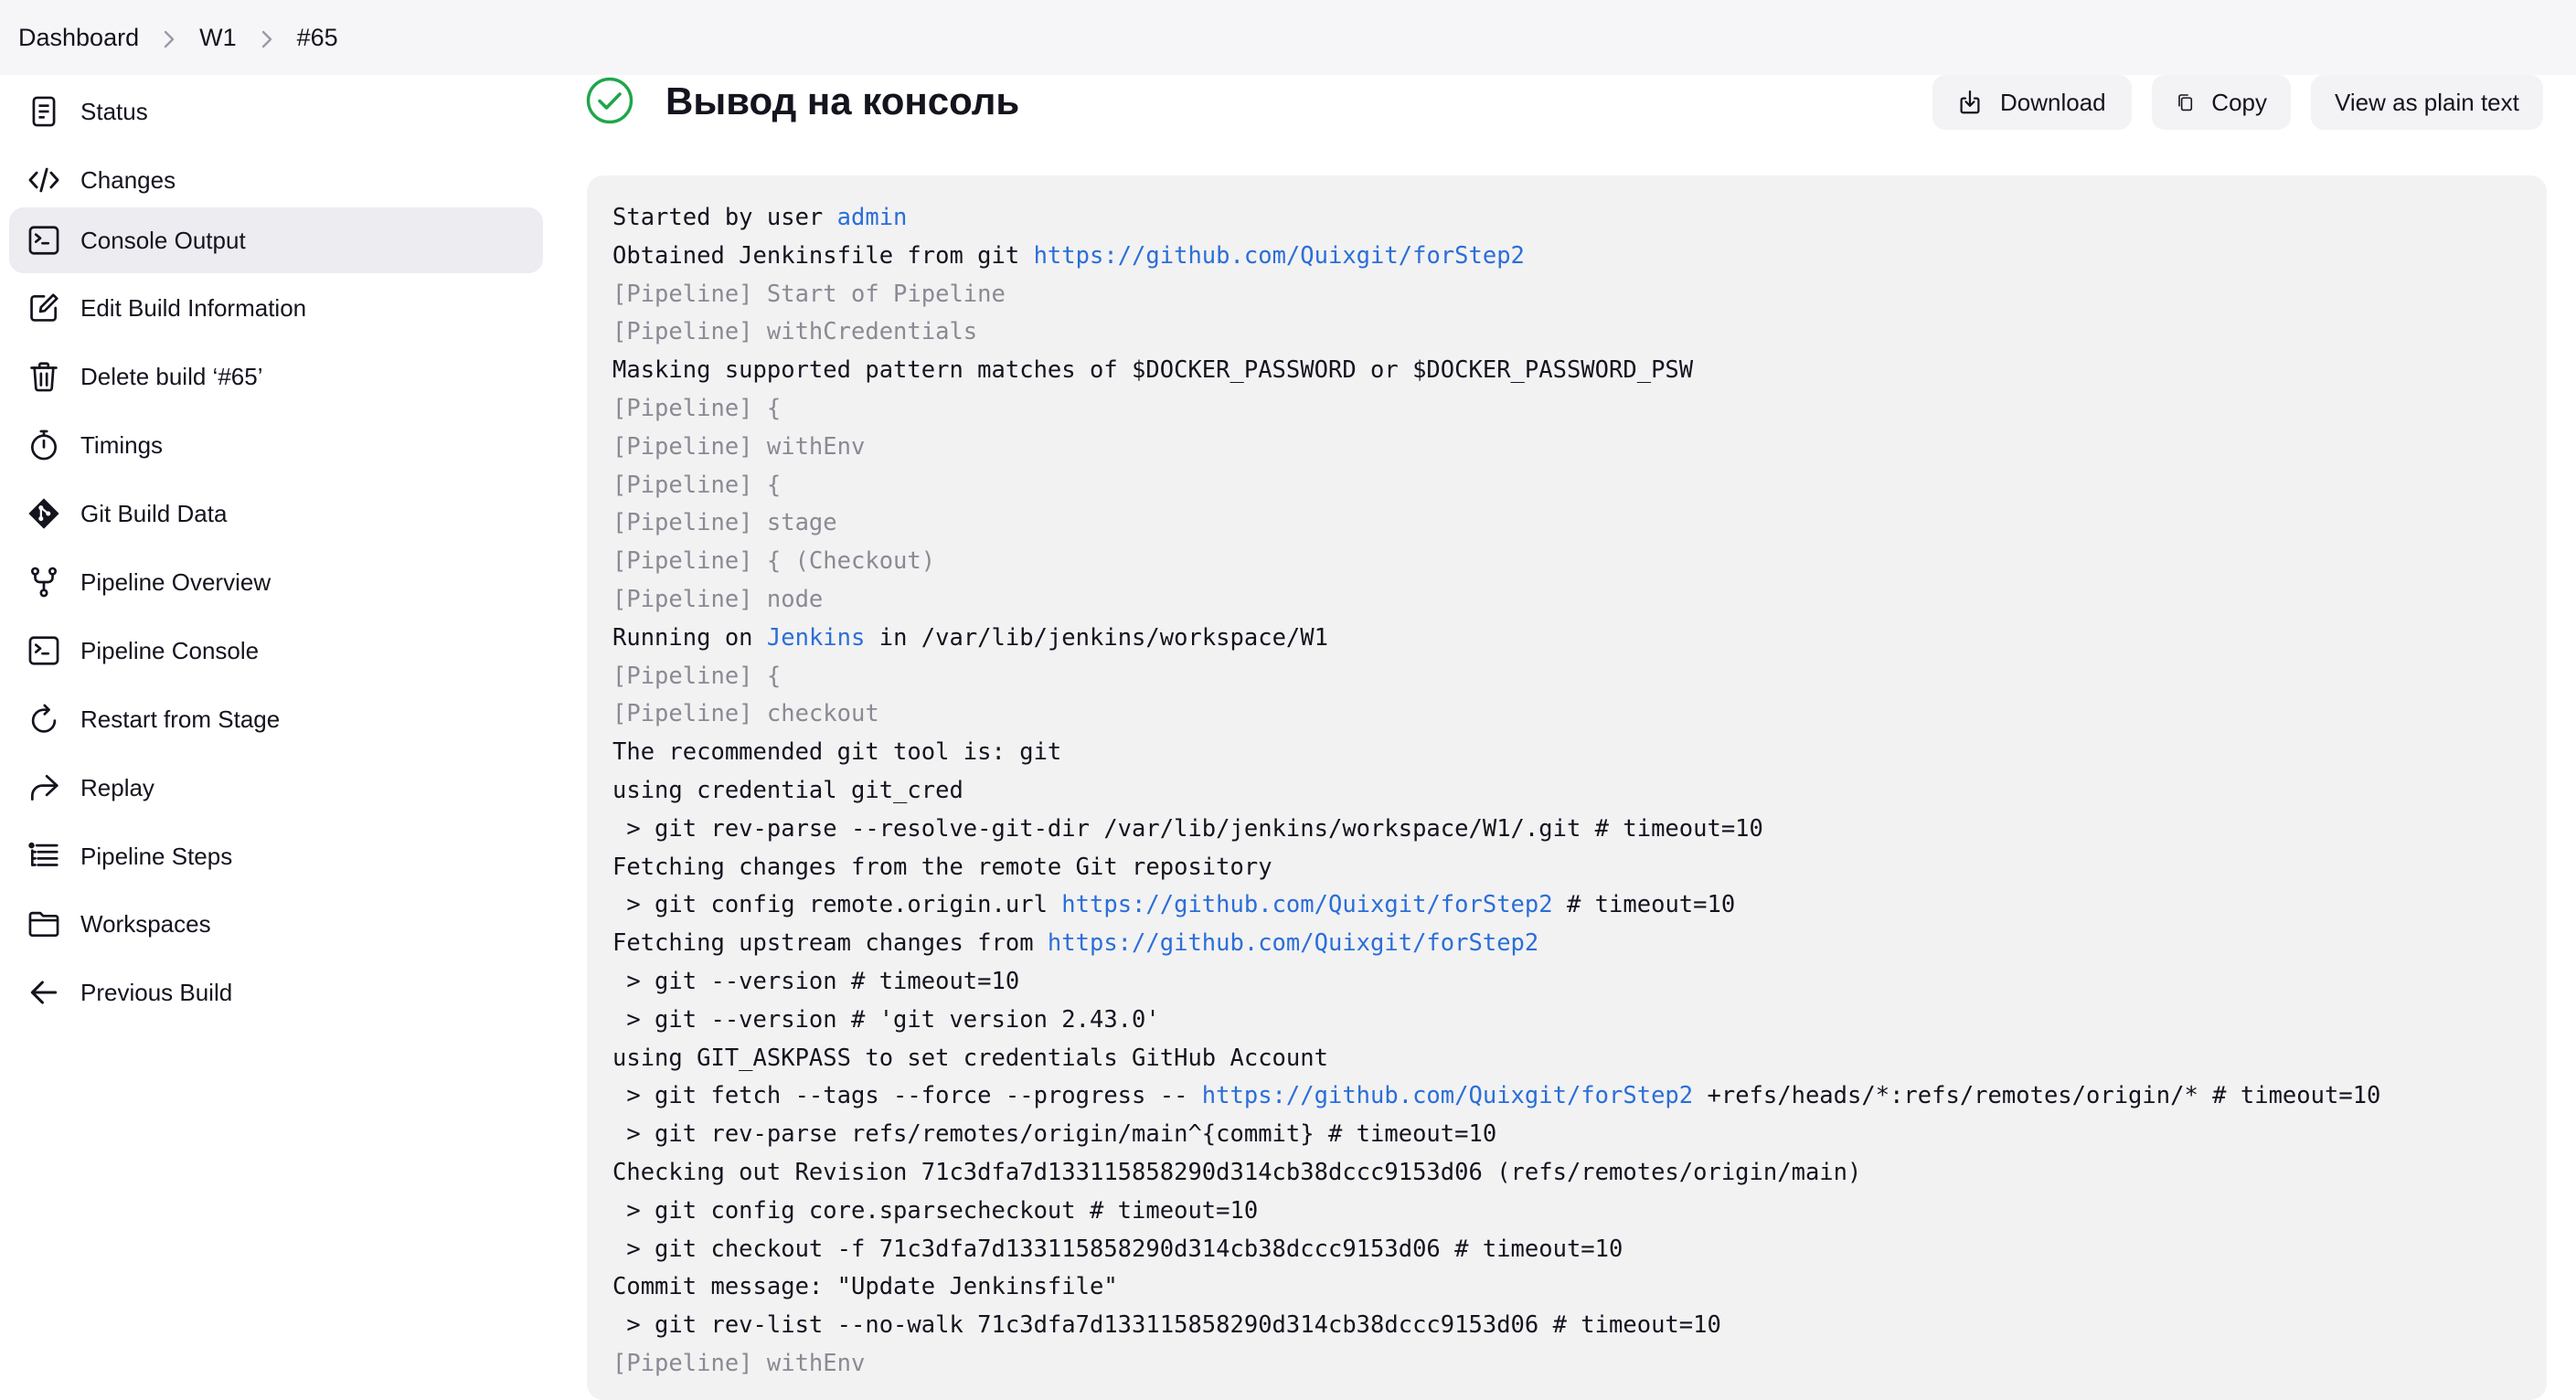 The width and height of the screenshot is (2576, 1400). Describe the element at coordinates (276, 856) in the screenshot. I see `sidebar-item-pipeline-steps: Pipeline Steps` at that location.